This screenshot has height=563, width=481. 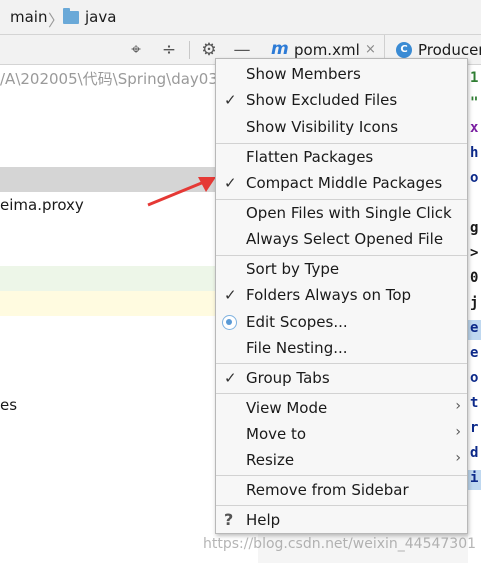 I want to click on close-icon: ×, so click(x=370, y=49).